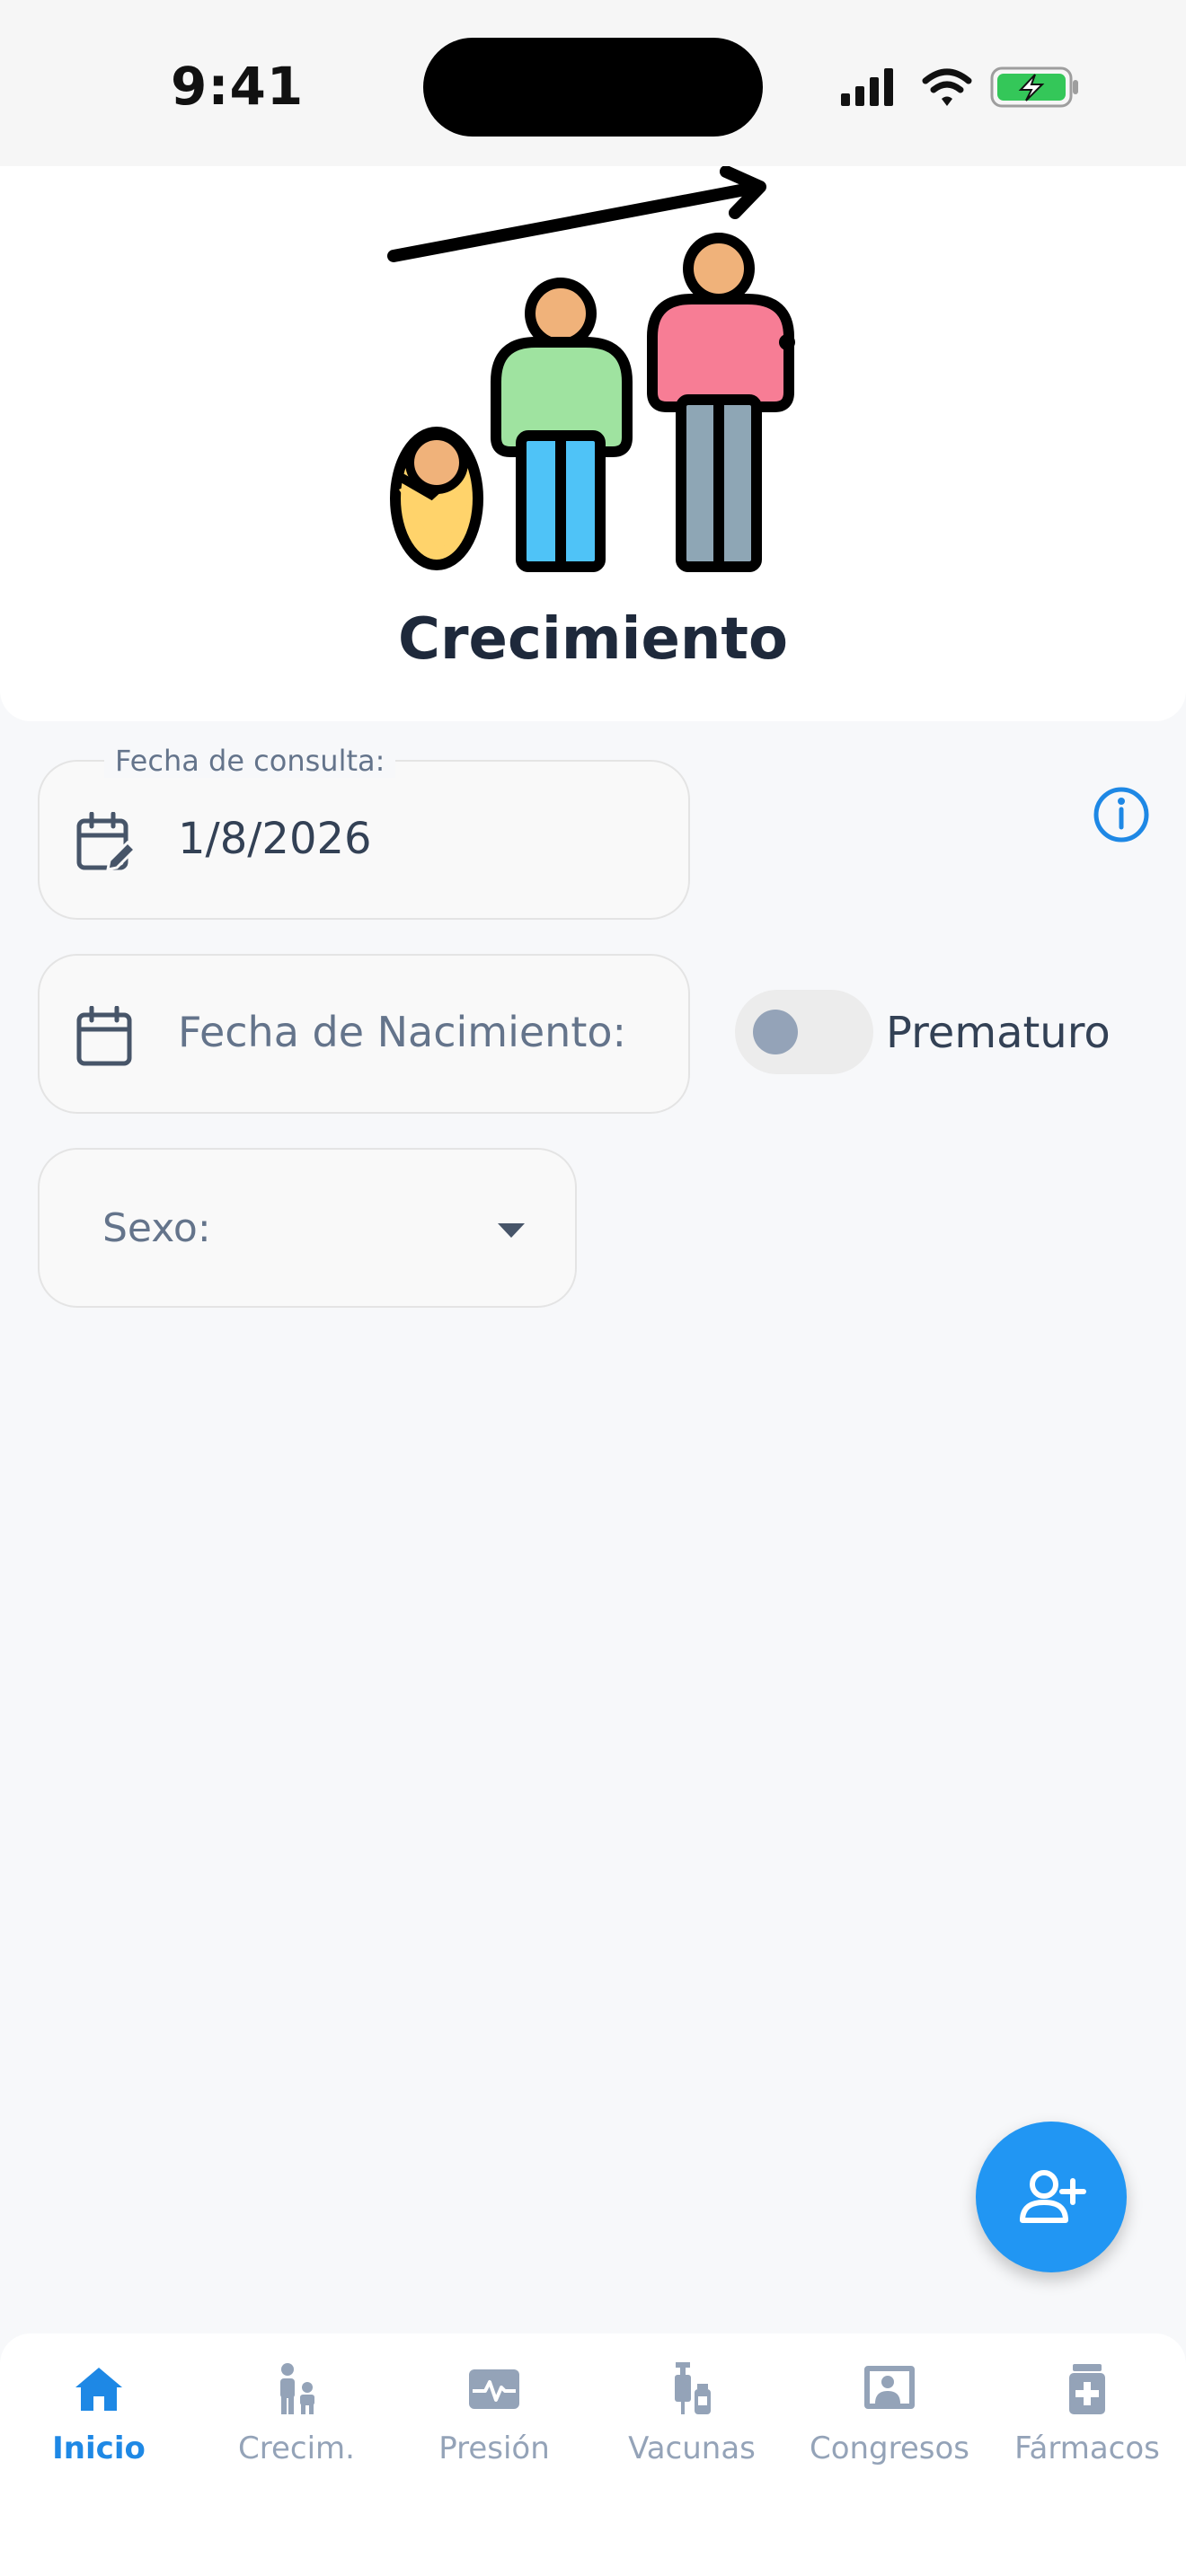  Describe the element at coordinates (98, 2389) in the screenshot. I see `home-icon` at that location.